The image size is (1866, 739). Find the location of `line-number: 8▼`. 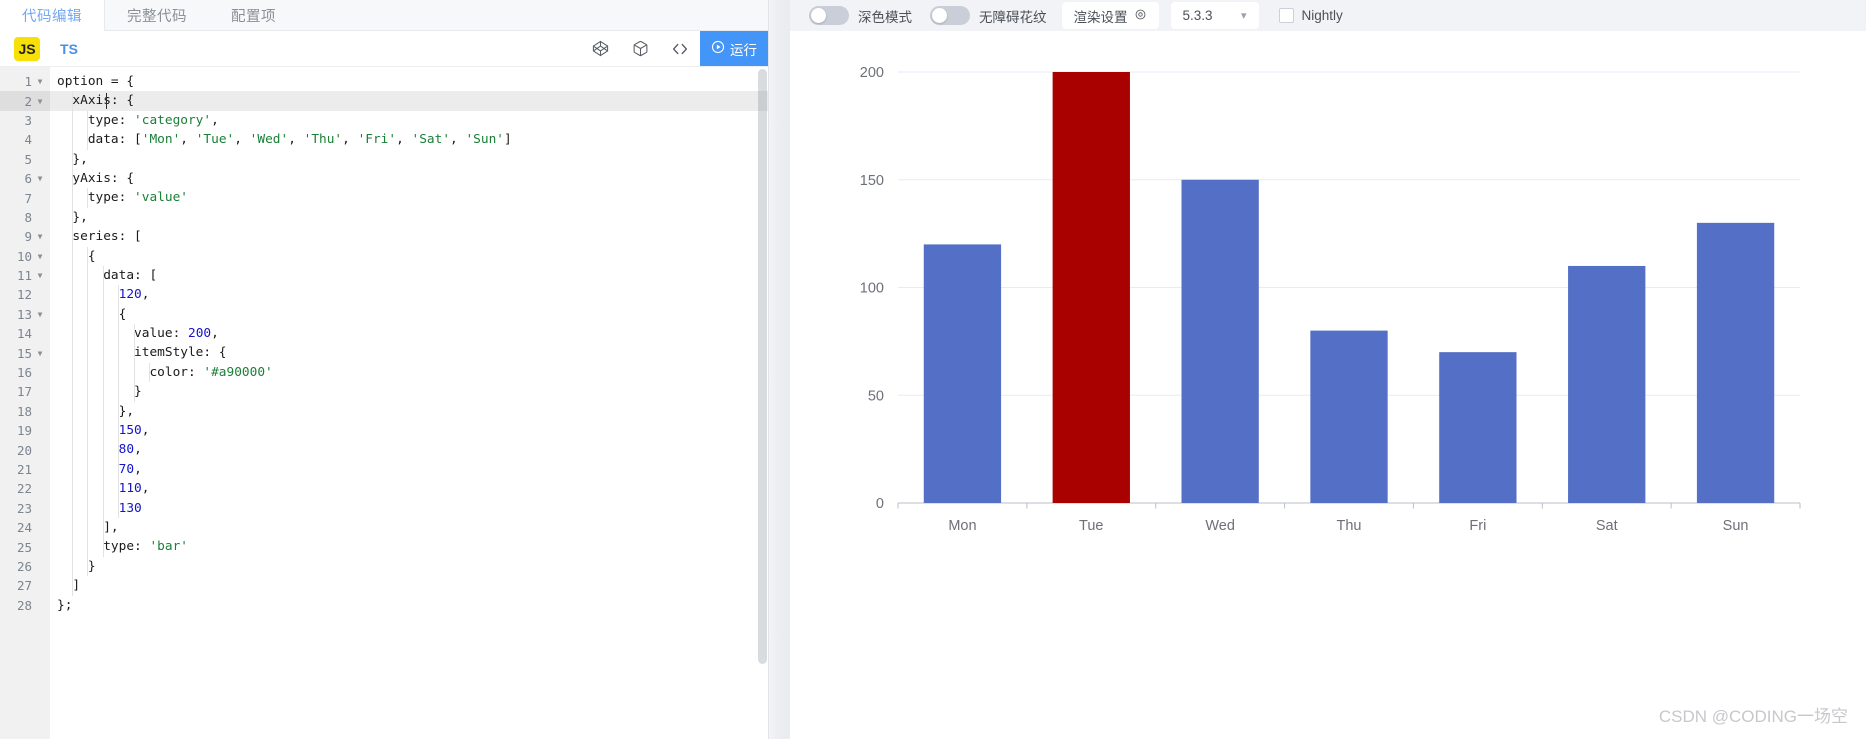

line-number: 8▼ is located at coordinates (25, 217).